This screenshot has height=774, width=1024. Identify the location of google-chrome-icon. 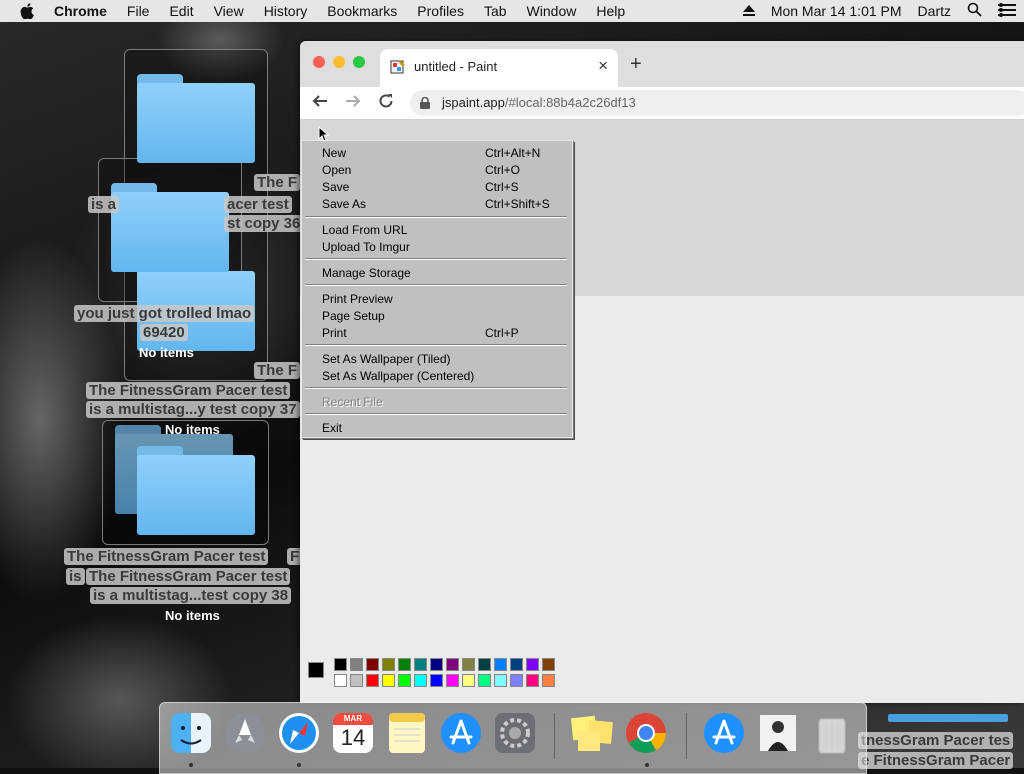
(646, 733).